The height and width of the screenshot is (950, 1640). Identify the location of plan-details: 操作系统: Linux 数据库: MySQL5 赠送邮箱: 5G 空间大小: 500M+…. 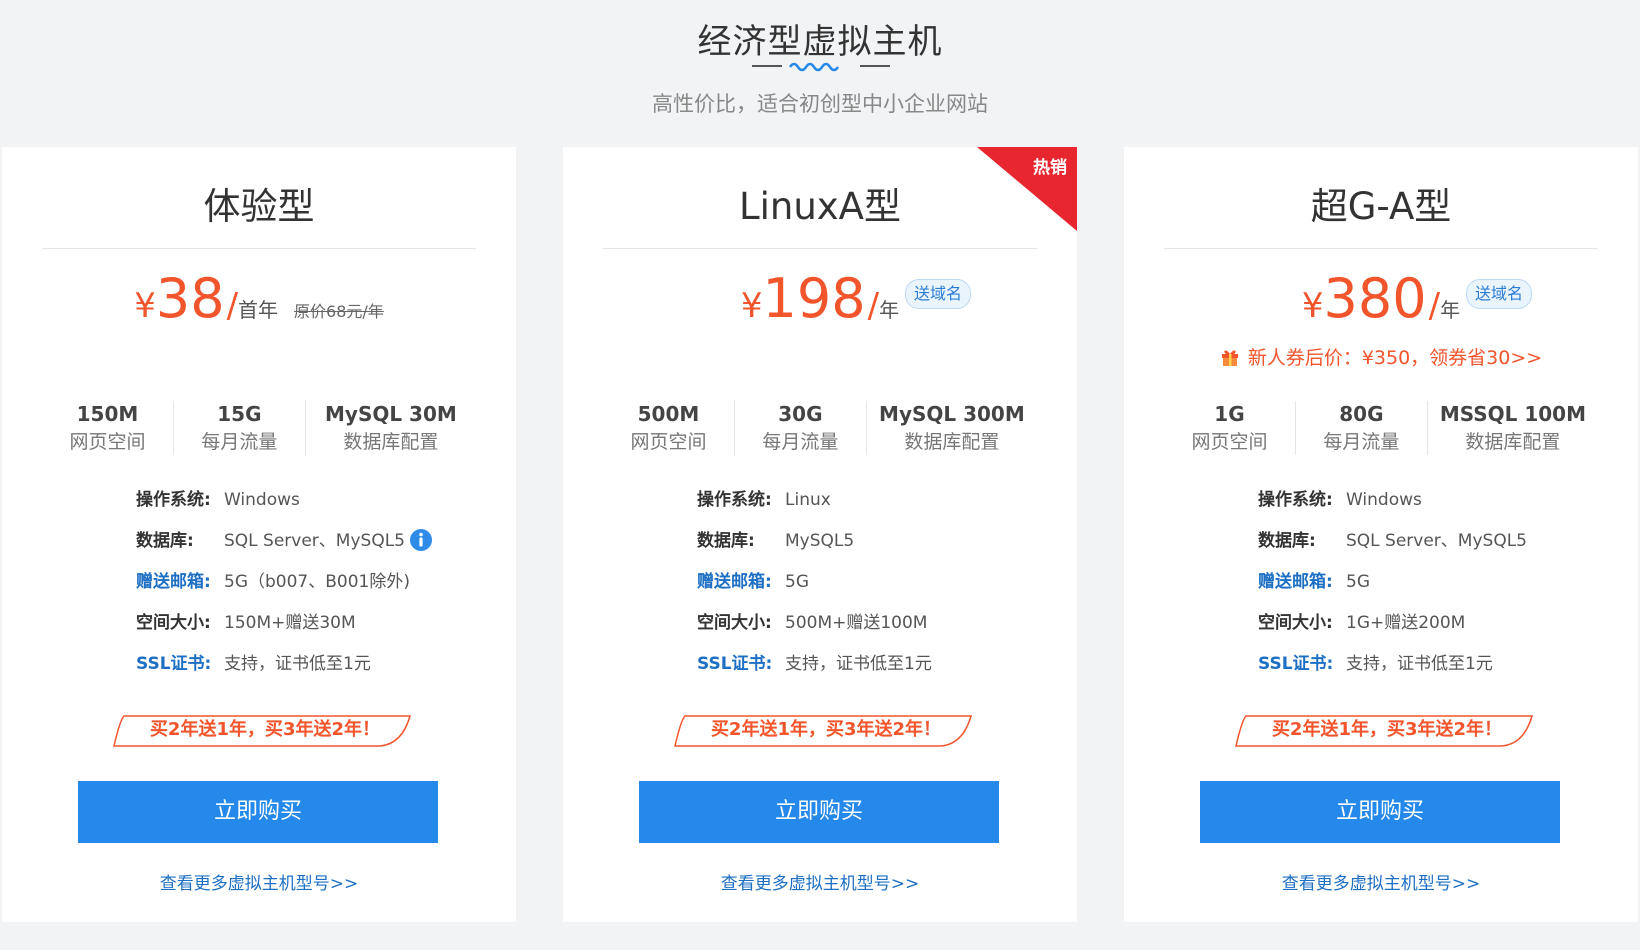
(814, 589).